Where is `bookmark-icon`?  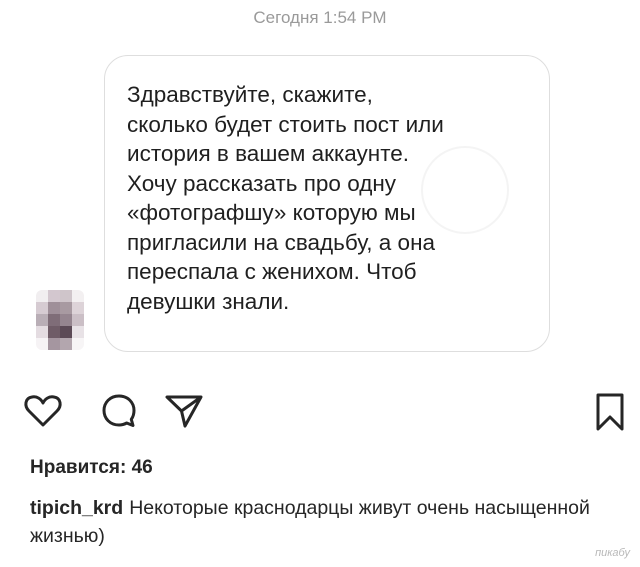 bookmark-icon is located at coordinates (610, 412).